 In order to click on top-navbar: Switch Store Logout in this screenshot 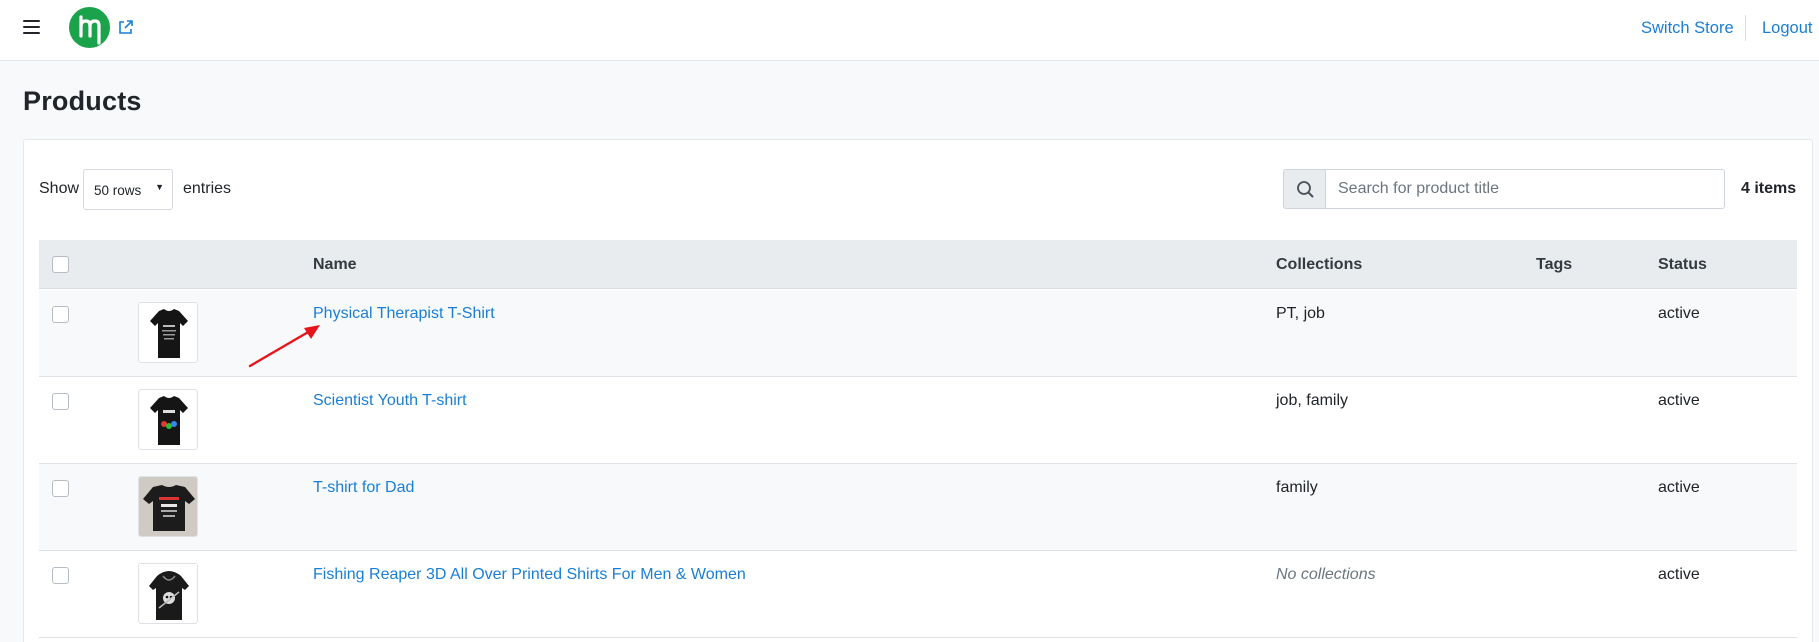, I will do `click(909, 30)`.